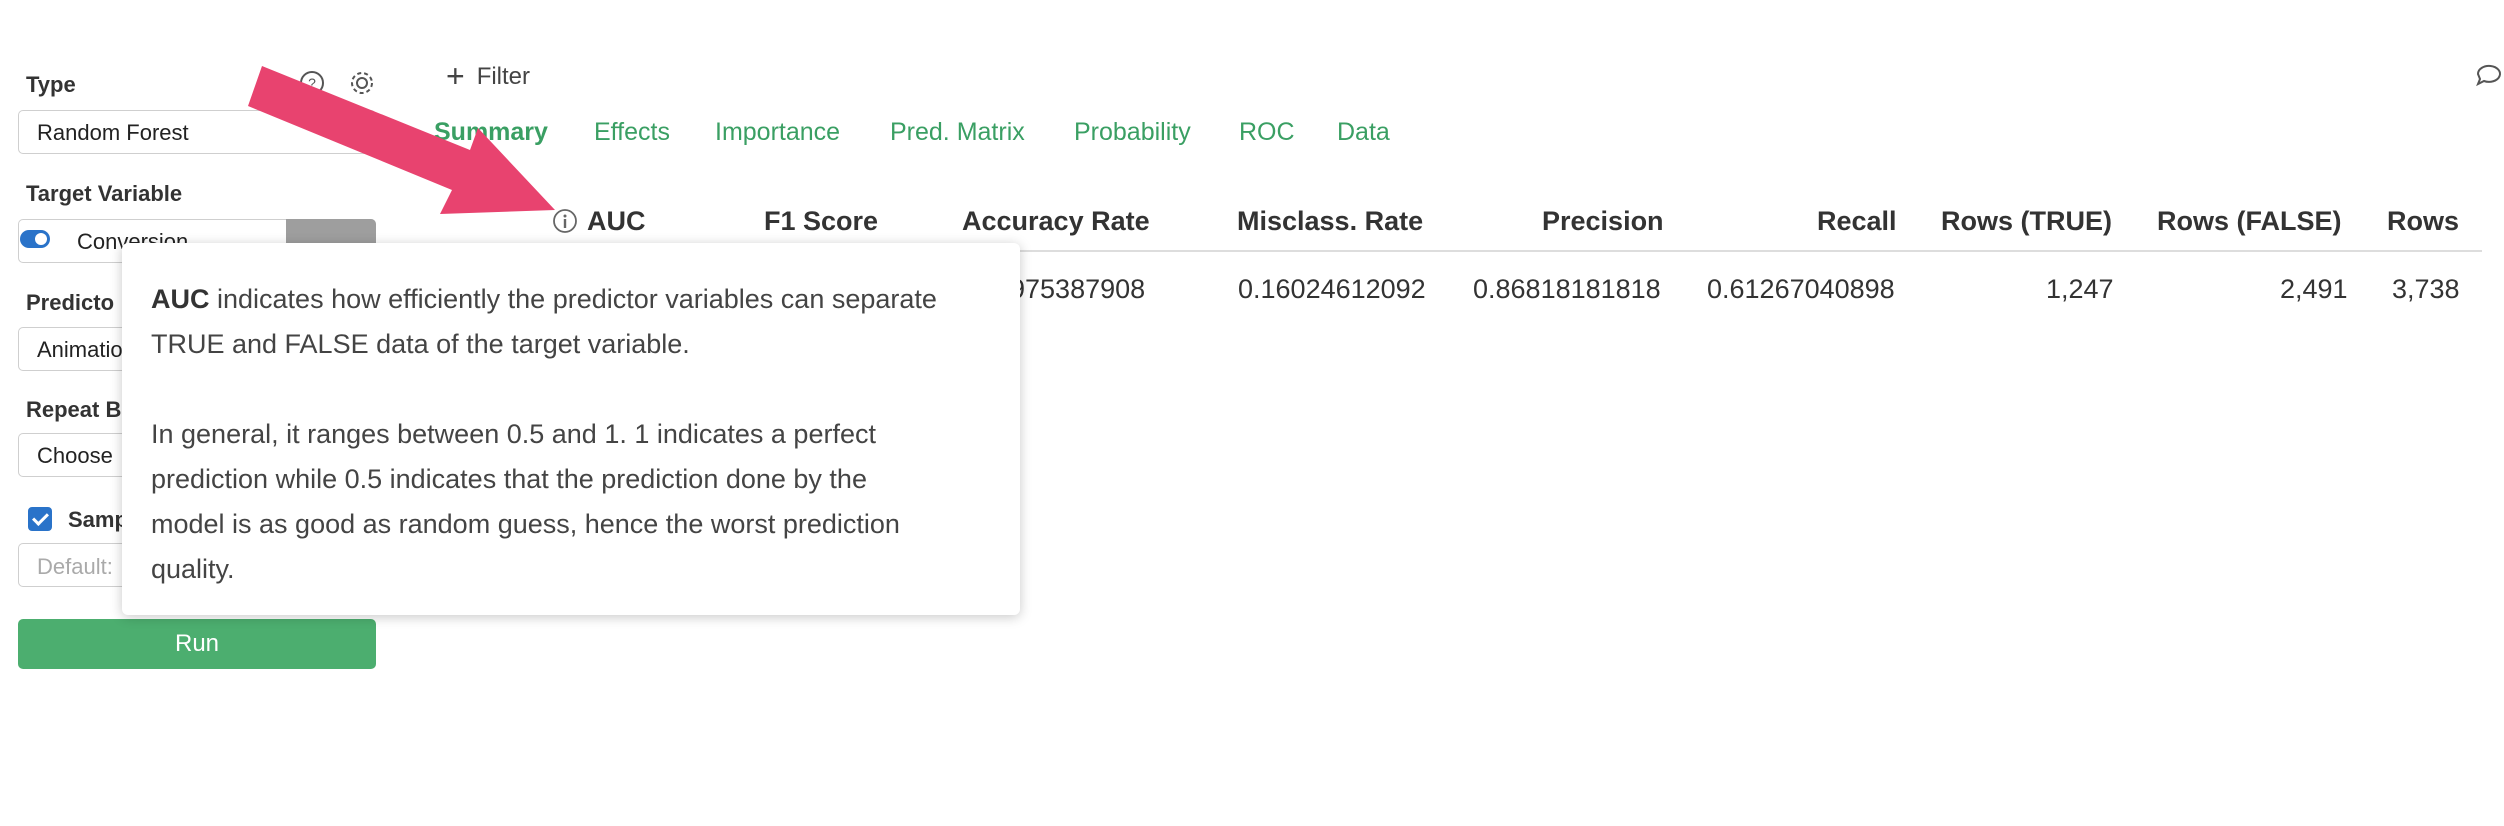  I want to click on tab-importance: Importance, so click(777, 132).